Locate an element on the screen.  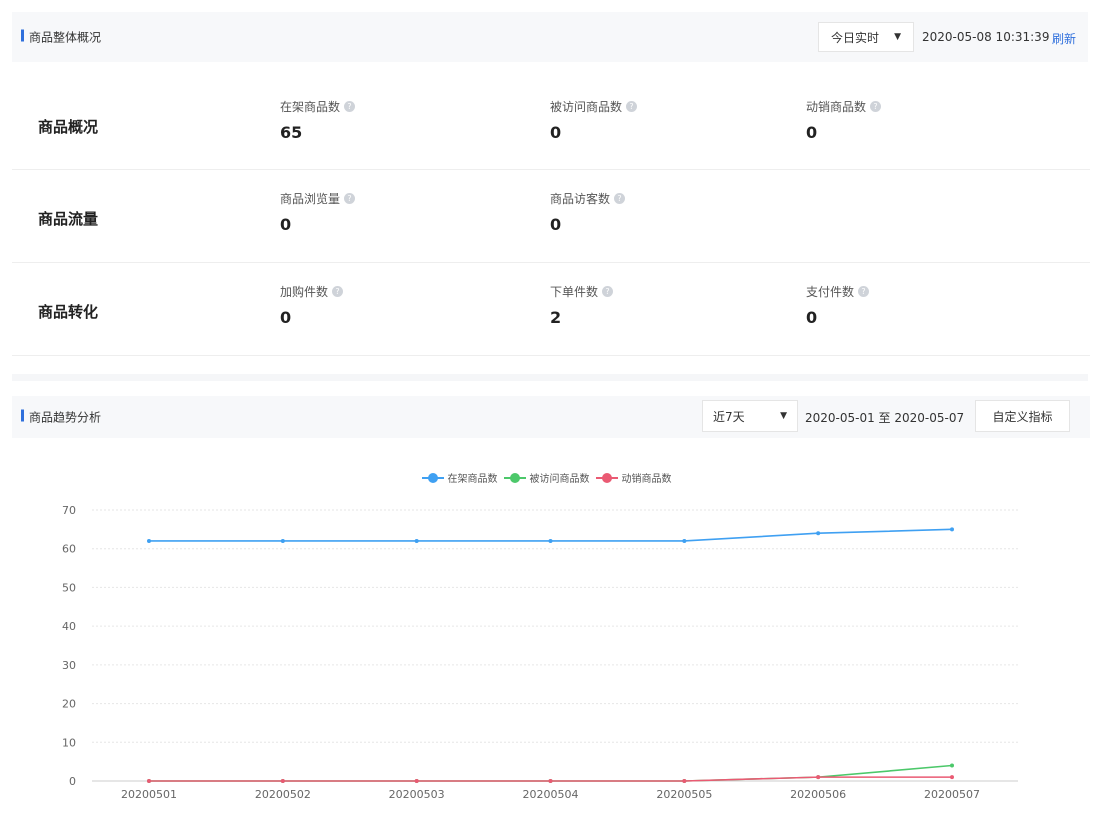
metric-label: 商品浏览量 is located at coordinates (310, 199).